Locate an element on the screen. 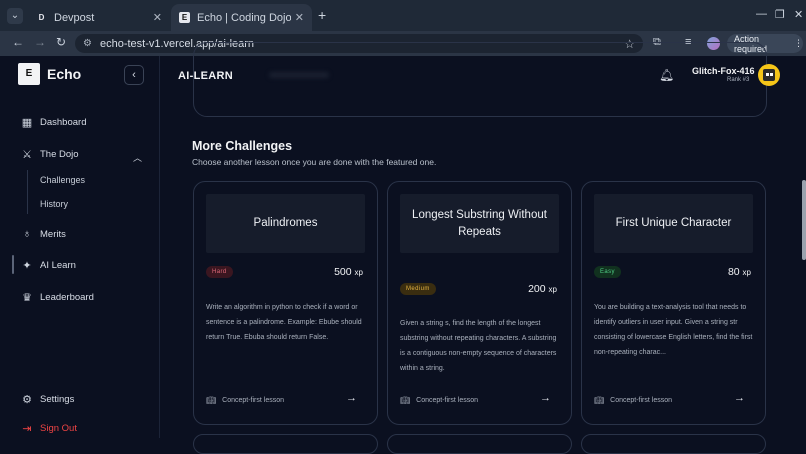  sidebar-item-label: Settings is located at coordinates (57, 399).